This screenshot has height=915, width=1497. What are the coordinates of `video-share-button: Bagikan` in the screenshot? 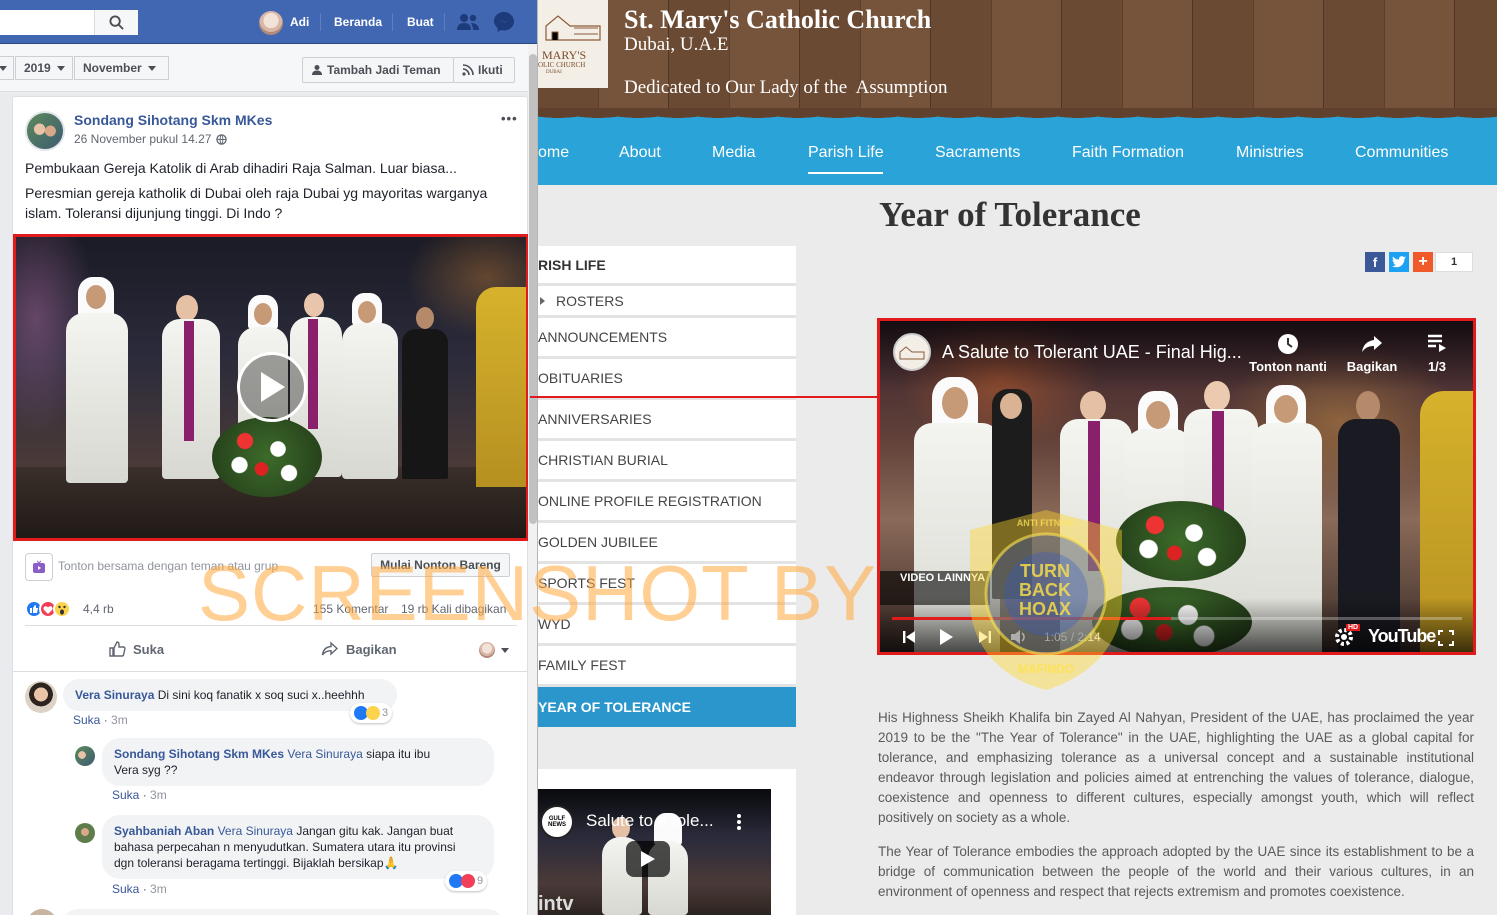 It's located at (1372, 353).